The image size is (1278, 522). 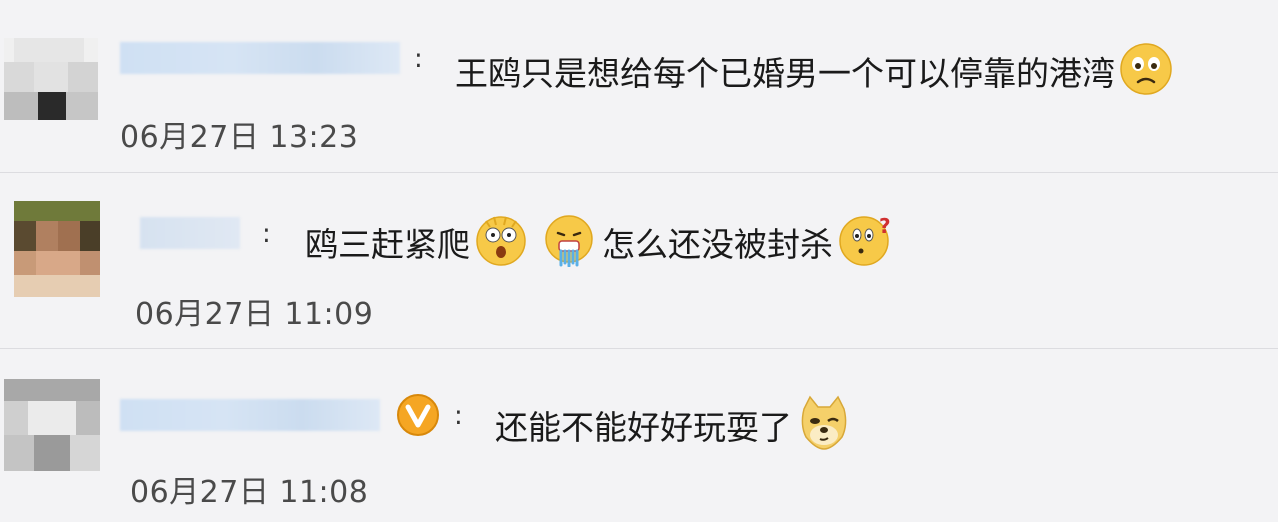 What do you see at coordinates (249, 492) in the screenshot?
I see `comment-timestamp: 06月27日 11:08` at bounding box center [249, 492].